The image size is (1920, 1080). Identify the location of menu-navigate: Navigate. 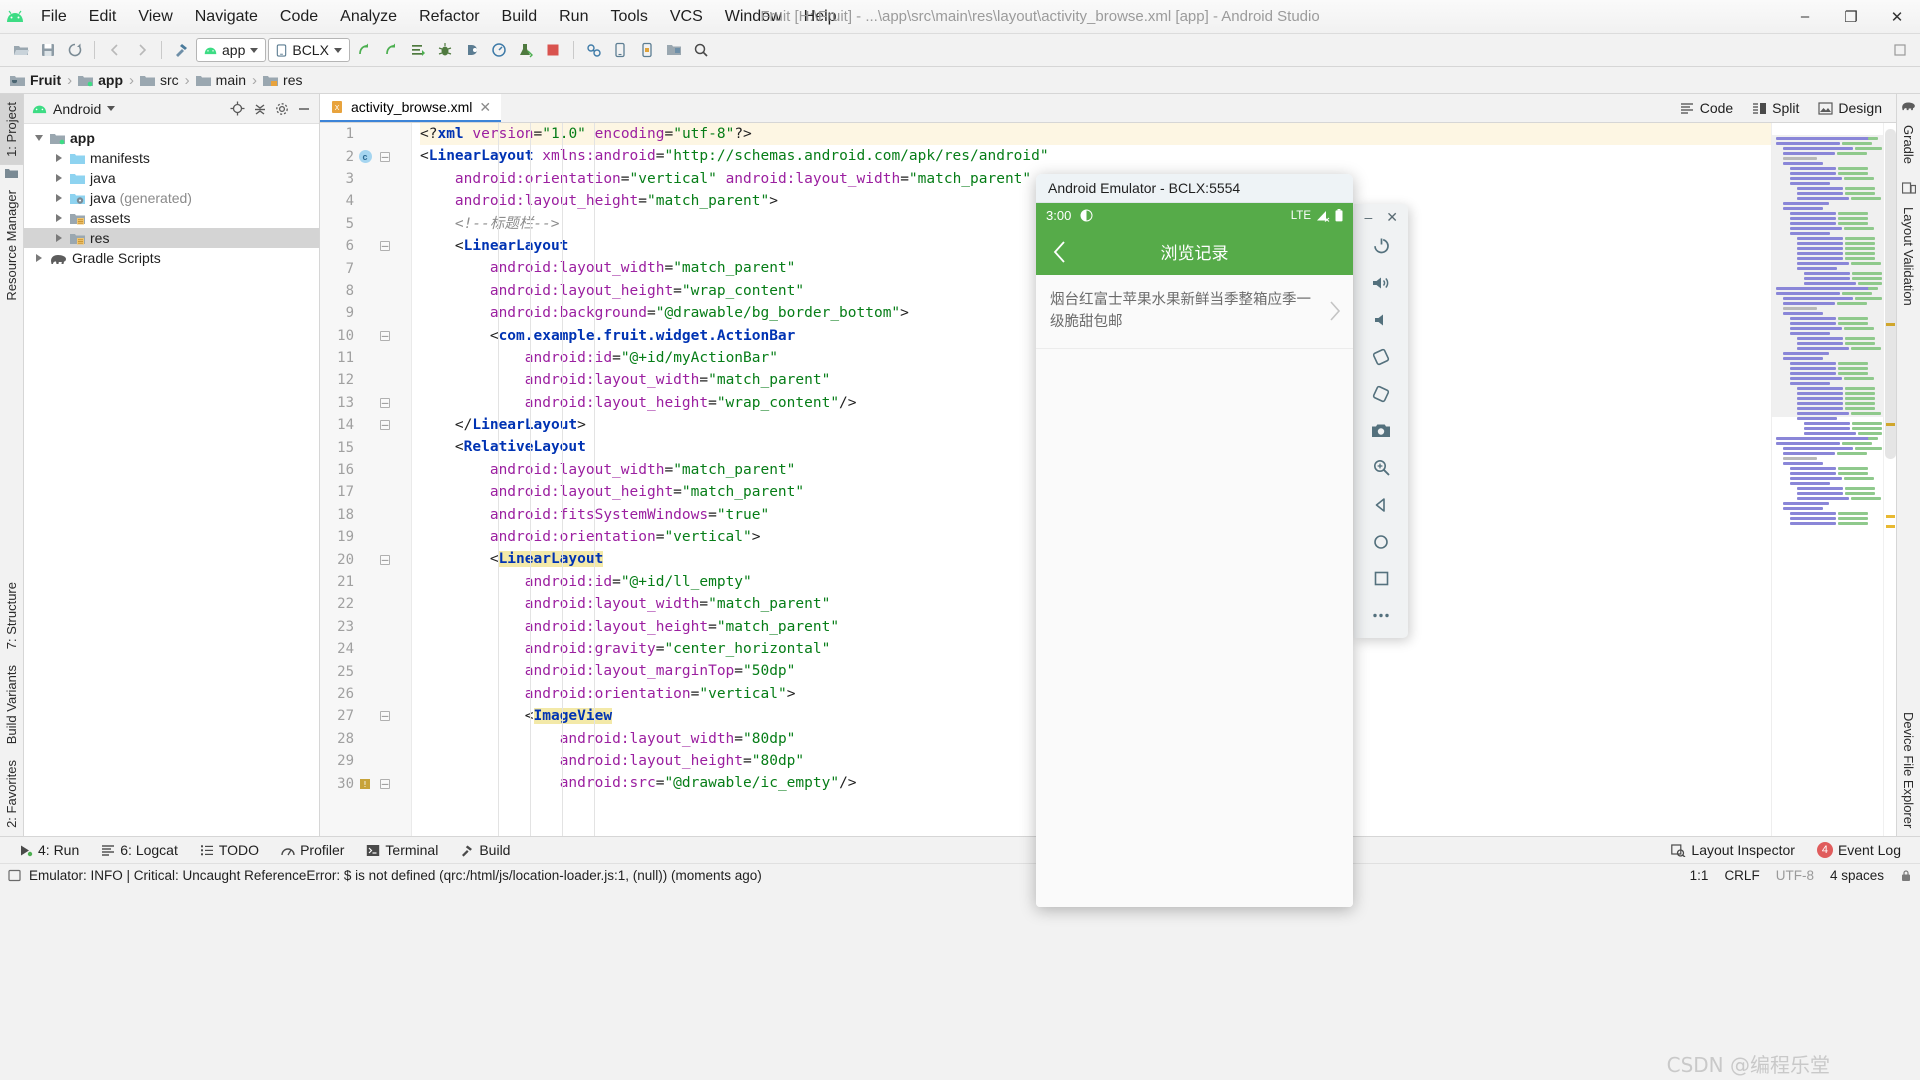
(226, 17).